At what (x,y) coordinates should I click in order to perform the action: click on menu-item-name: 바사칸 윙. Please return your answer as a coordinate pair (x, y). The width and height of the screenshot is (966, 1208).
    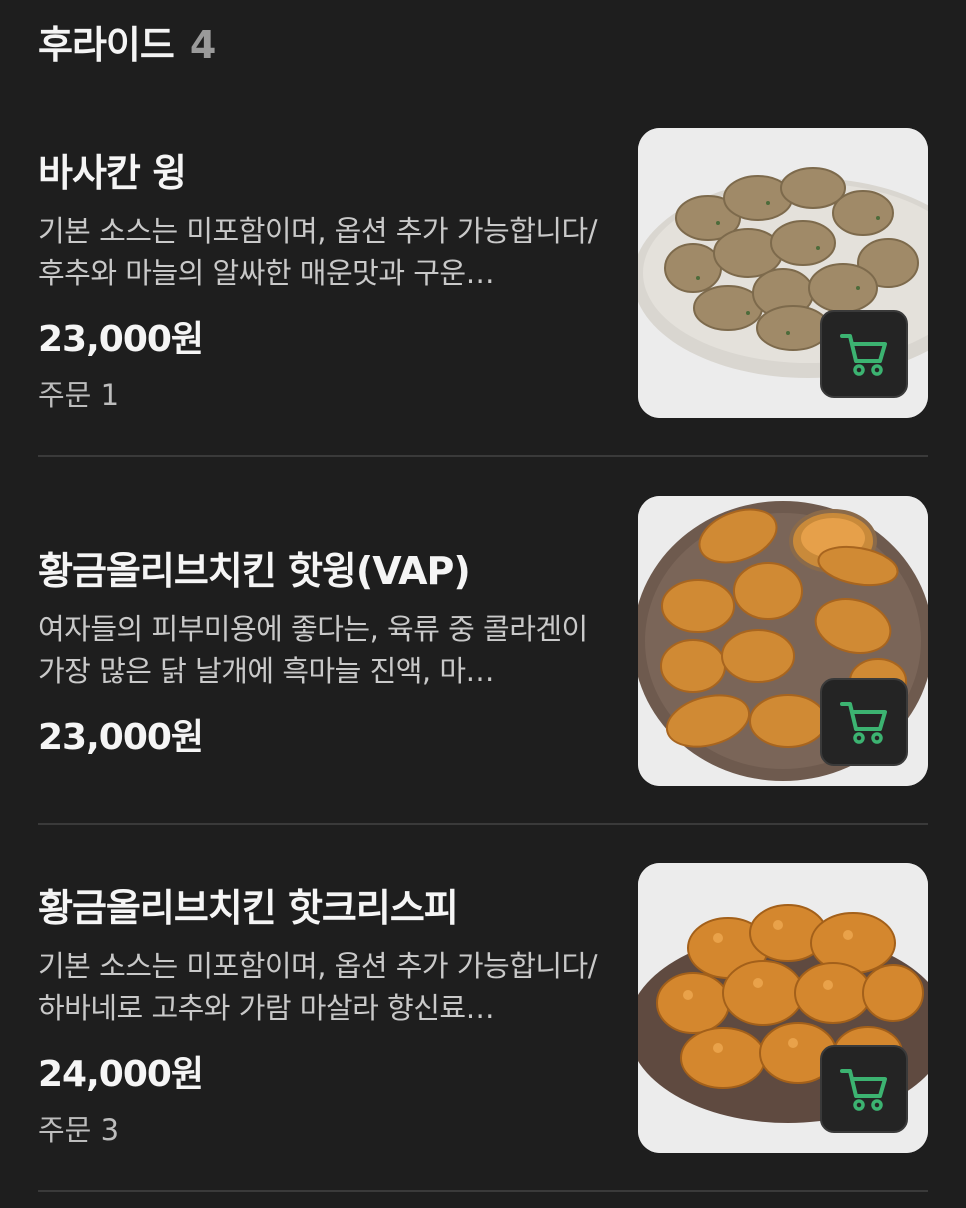
    Looking at the image, I should click on (112, 173).